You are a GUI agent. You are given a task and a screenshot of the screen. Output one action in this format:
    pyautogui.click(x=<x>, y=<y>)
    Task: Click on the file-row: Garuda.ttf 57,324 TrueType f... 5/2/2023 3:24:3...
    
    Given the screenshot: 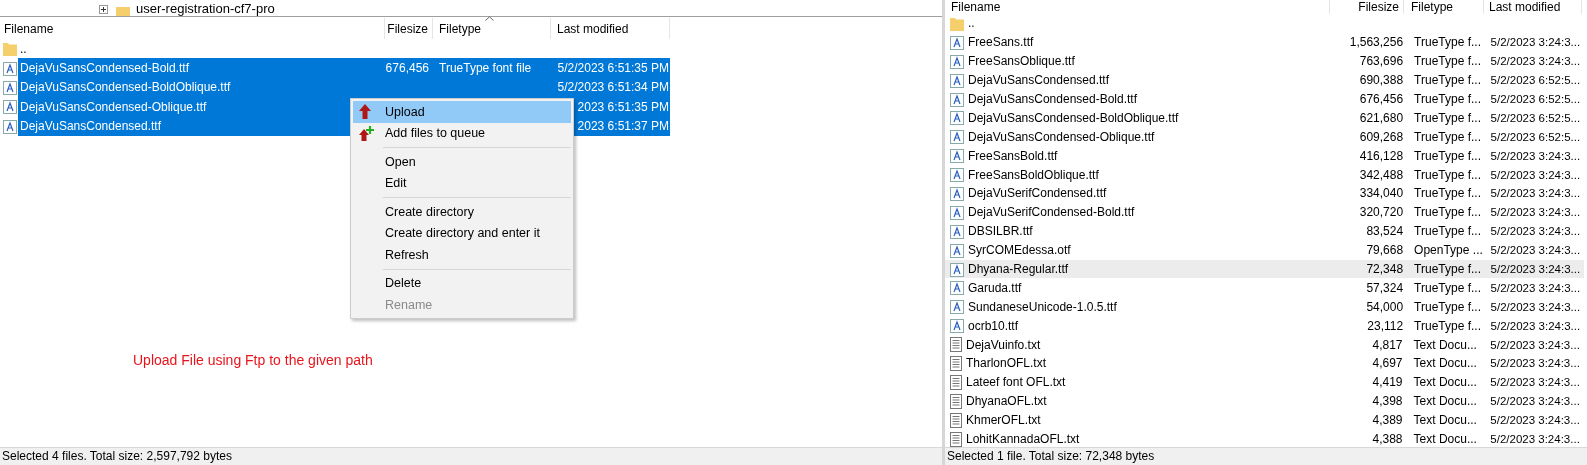 What is the action you would take?
    pyautogui.click(x=1264, y=288)
    